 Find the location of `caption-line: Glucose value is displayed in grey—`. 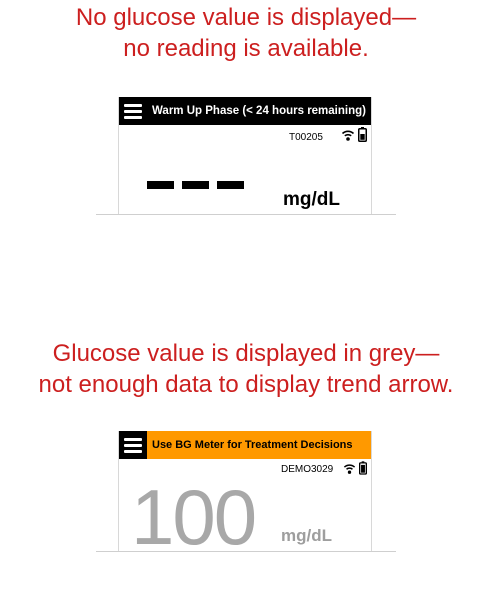

caption-line: Glucose value is displayed in grey— is located at coordinates (246, 353).